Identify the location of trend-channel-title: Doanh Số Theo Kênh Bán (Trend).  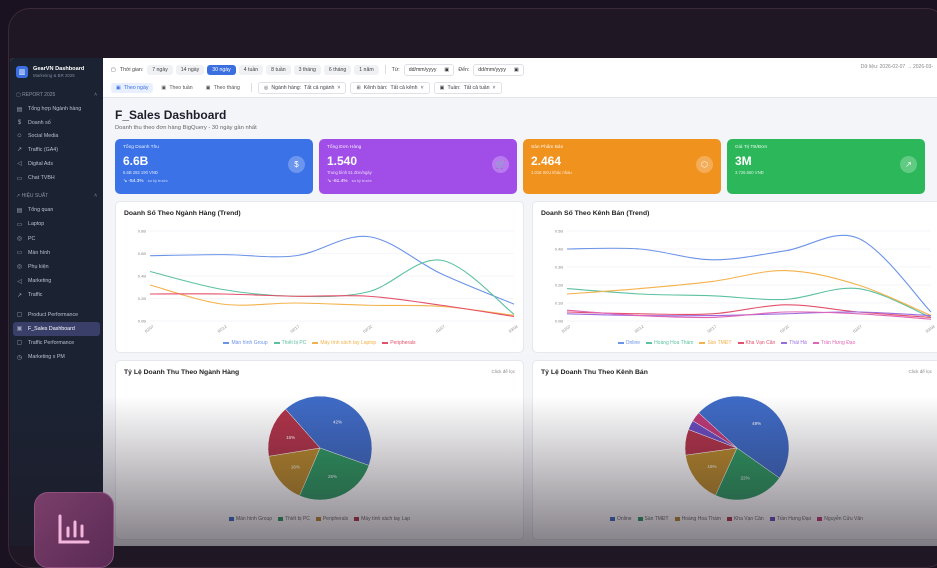
(595, 213).